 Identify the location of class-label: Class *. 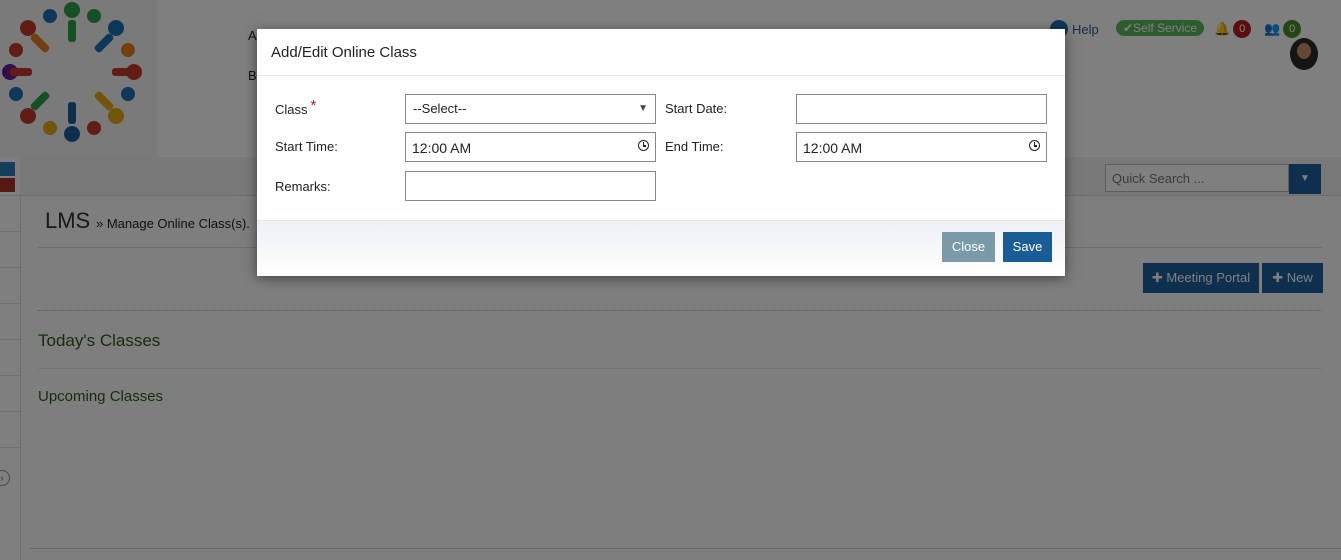
(295, 107).